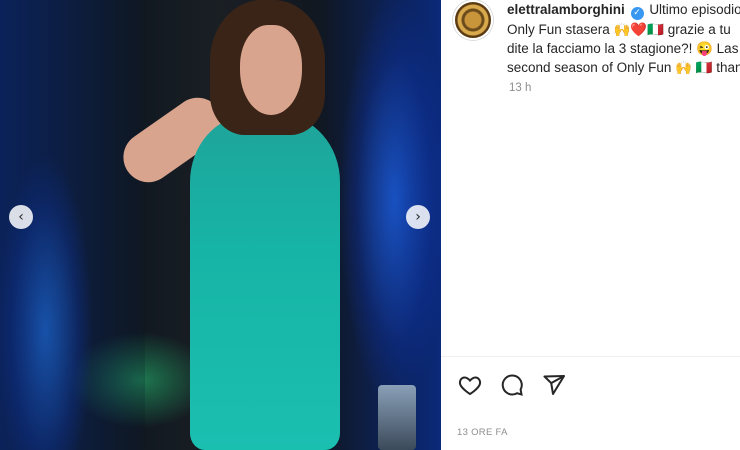 This screenshot has width=740, height=450. Describe the element at coordinates (482, 432) in the screenshot. I see `post-timestamp: 13 ORE FA` at that location.